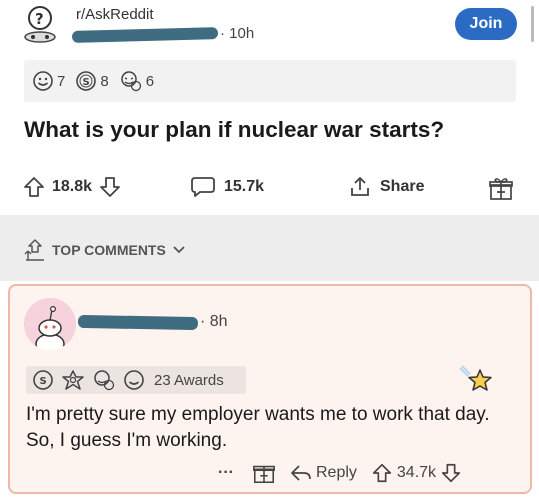  I want to click on snoo-avatar-icon, so click(50, 328).